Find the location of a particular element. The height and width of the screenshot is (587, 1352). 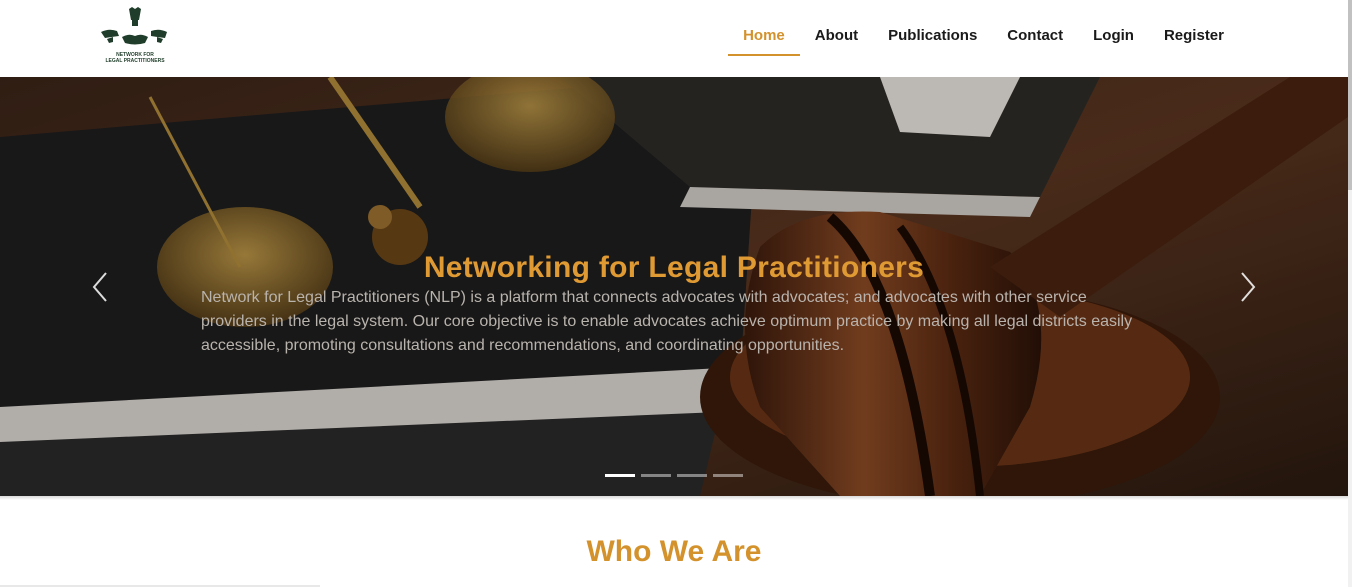

carousel-prev-button is located at coordinates (101, 287).